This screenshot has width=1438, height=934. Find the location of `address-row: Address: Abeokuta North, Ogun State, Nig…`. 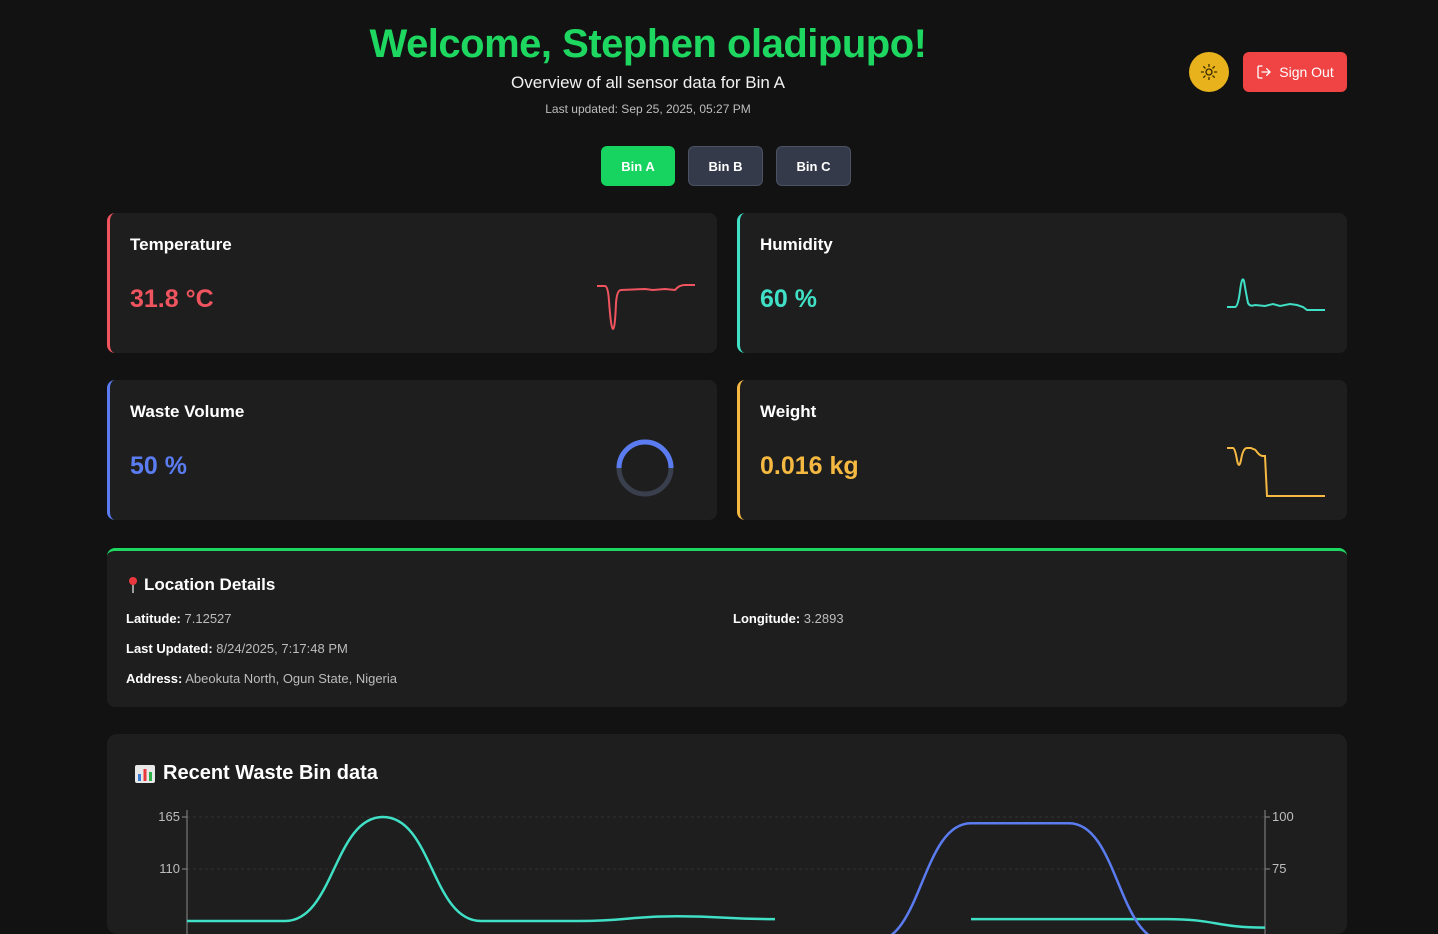

address-row: Address: Abeokuta North, Ogun State, Nig… is located at coordinates (261, 678).